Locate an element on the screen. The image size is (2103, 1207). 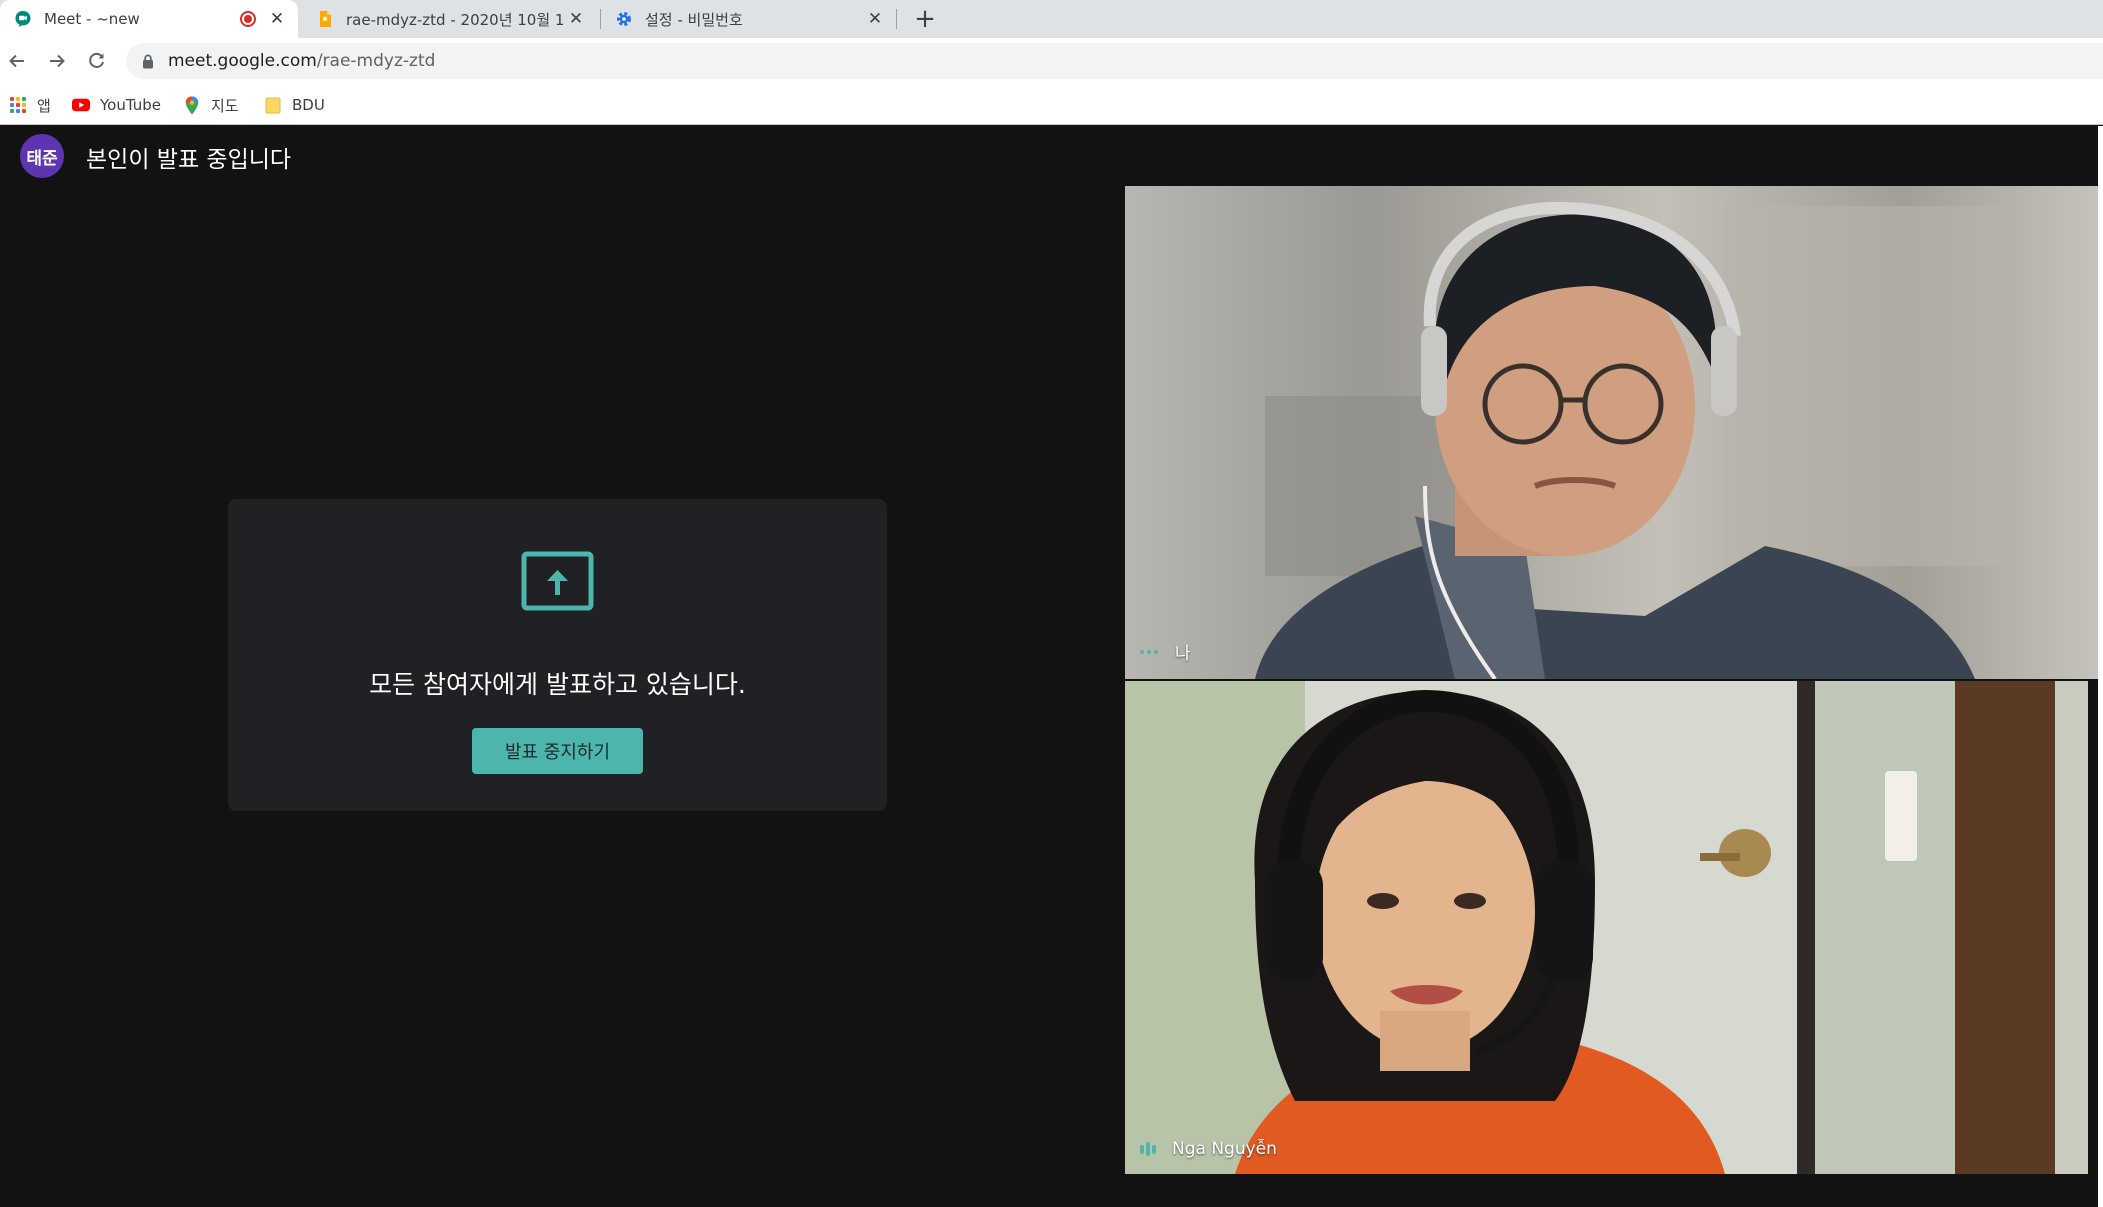
url-text: meet.google.com/rae-mdyz-ztd is located at coordinates (301, 61).